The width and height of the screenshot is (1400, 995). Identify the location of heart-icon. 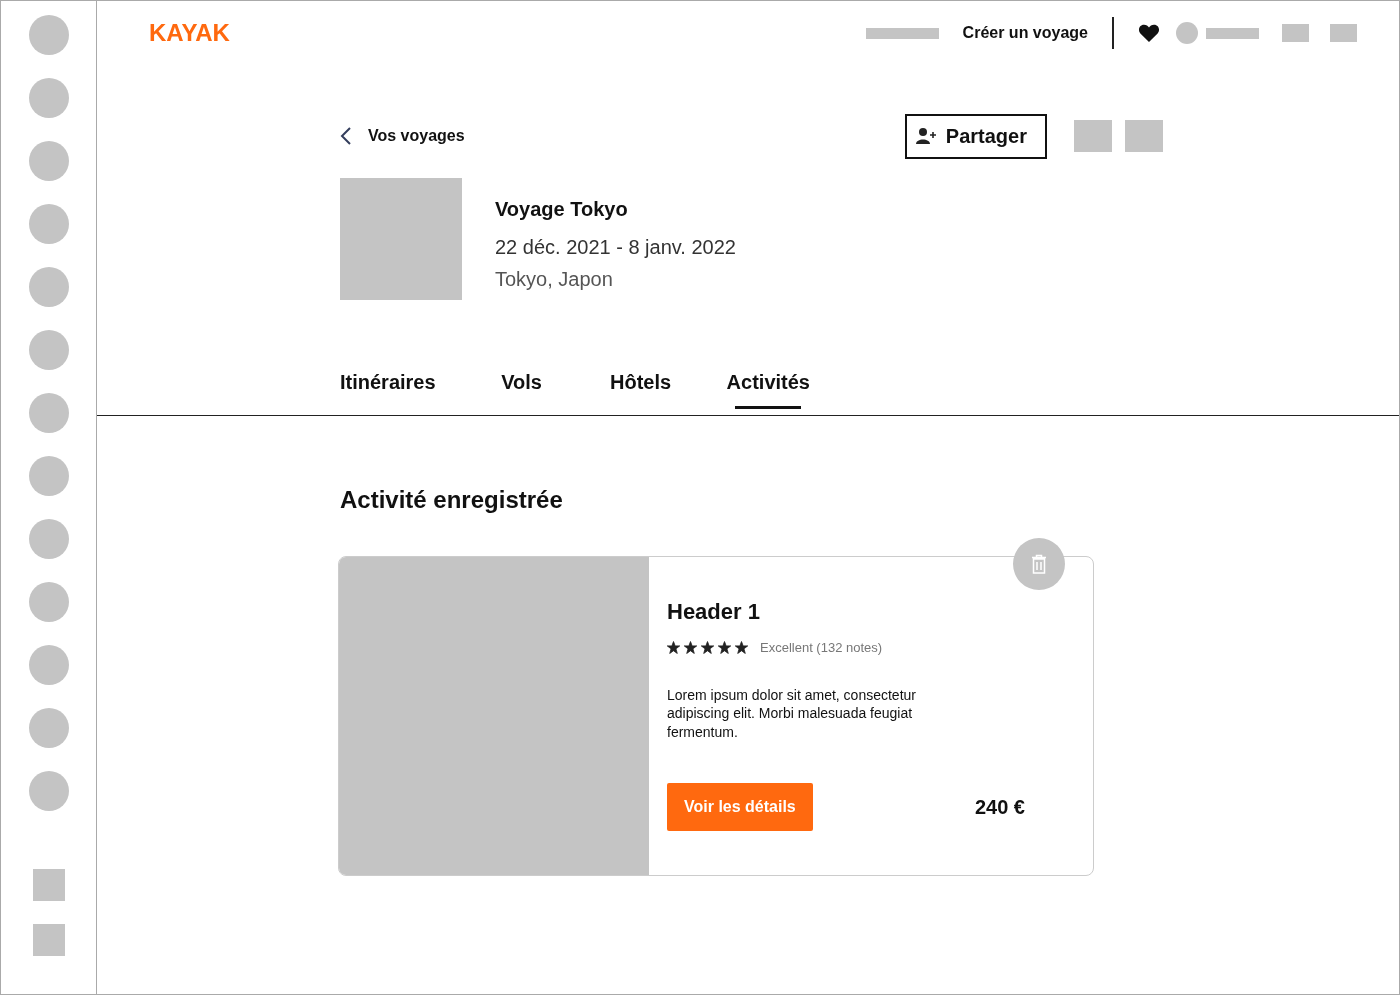
(1149, 33).